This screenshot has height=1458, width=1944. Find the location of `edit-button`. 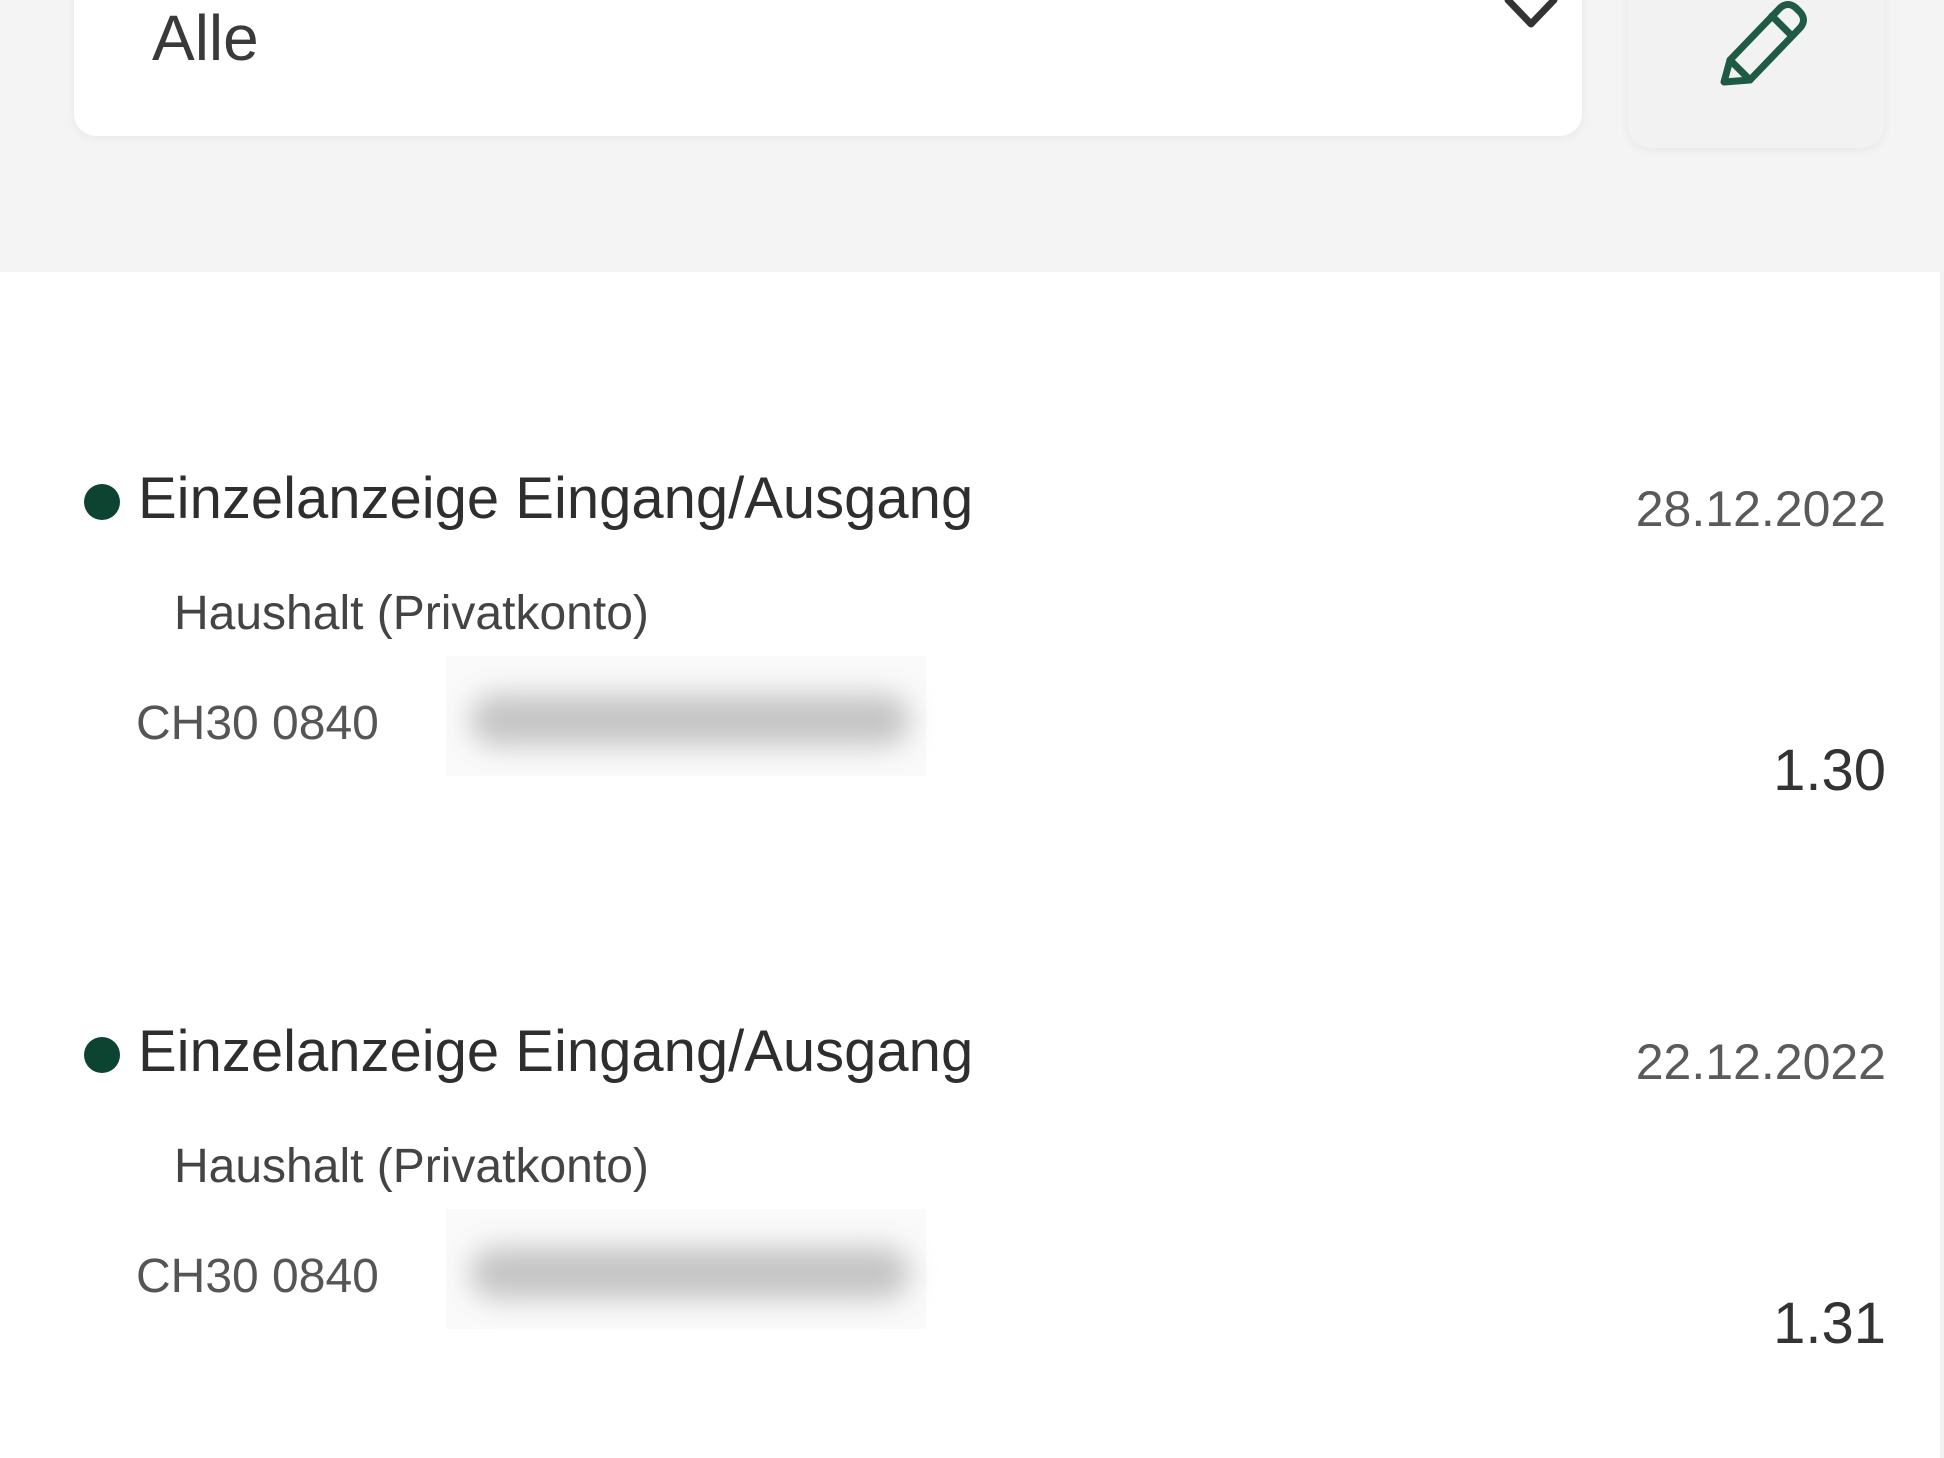

edit-button is located at coordinates (1756, 74).